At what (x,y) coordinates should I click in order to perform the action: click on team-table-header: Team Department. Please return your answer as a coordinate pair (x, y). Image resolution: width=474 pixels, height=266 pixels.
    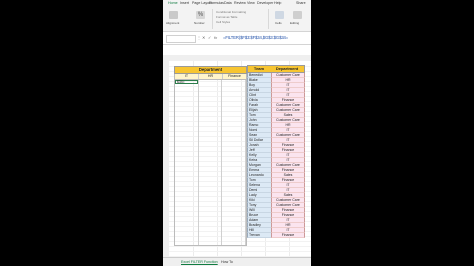
    Looking at the image, I should click on (276, 69).